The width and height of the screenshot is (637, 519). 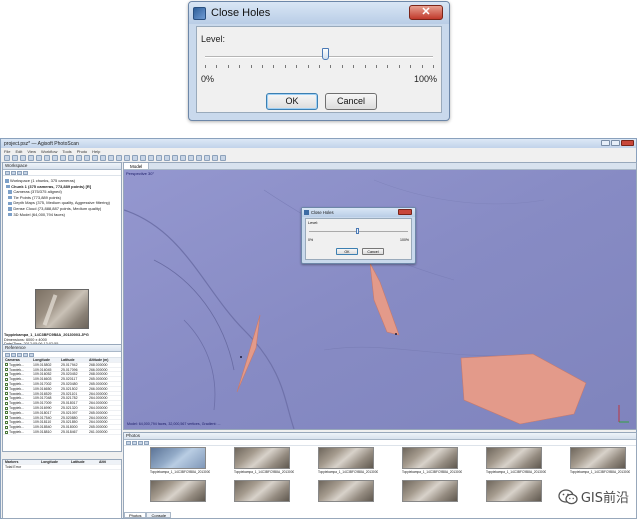 What do you see at coordinates (180, 460) in the screenshot?
I see `photo-thumbnail: Toppiekampa_1_14C3BFC9B8A_20130003.JPG` at bounding box center [180, 460].